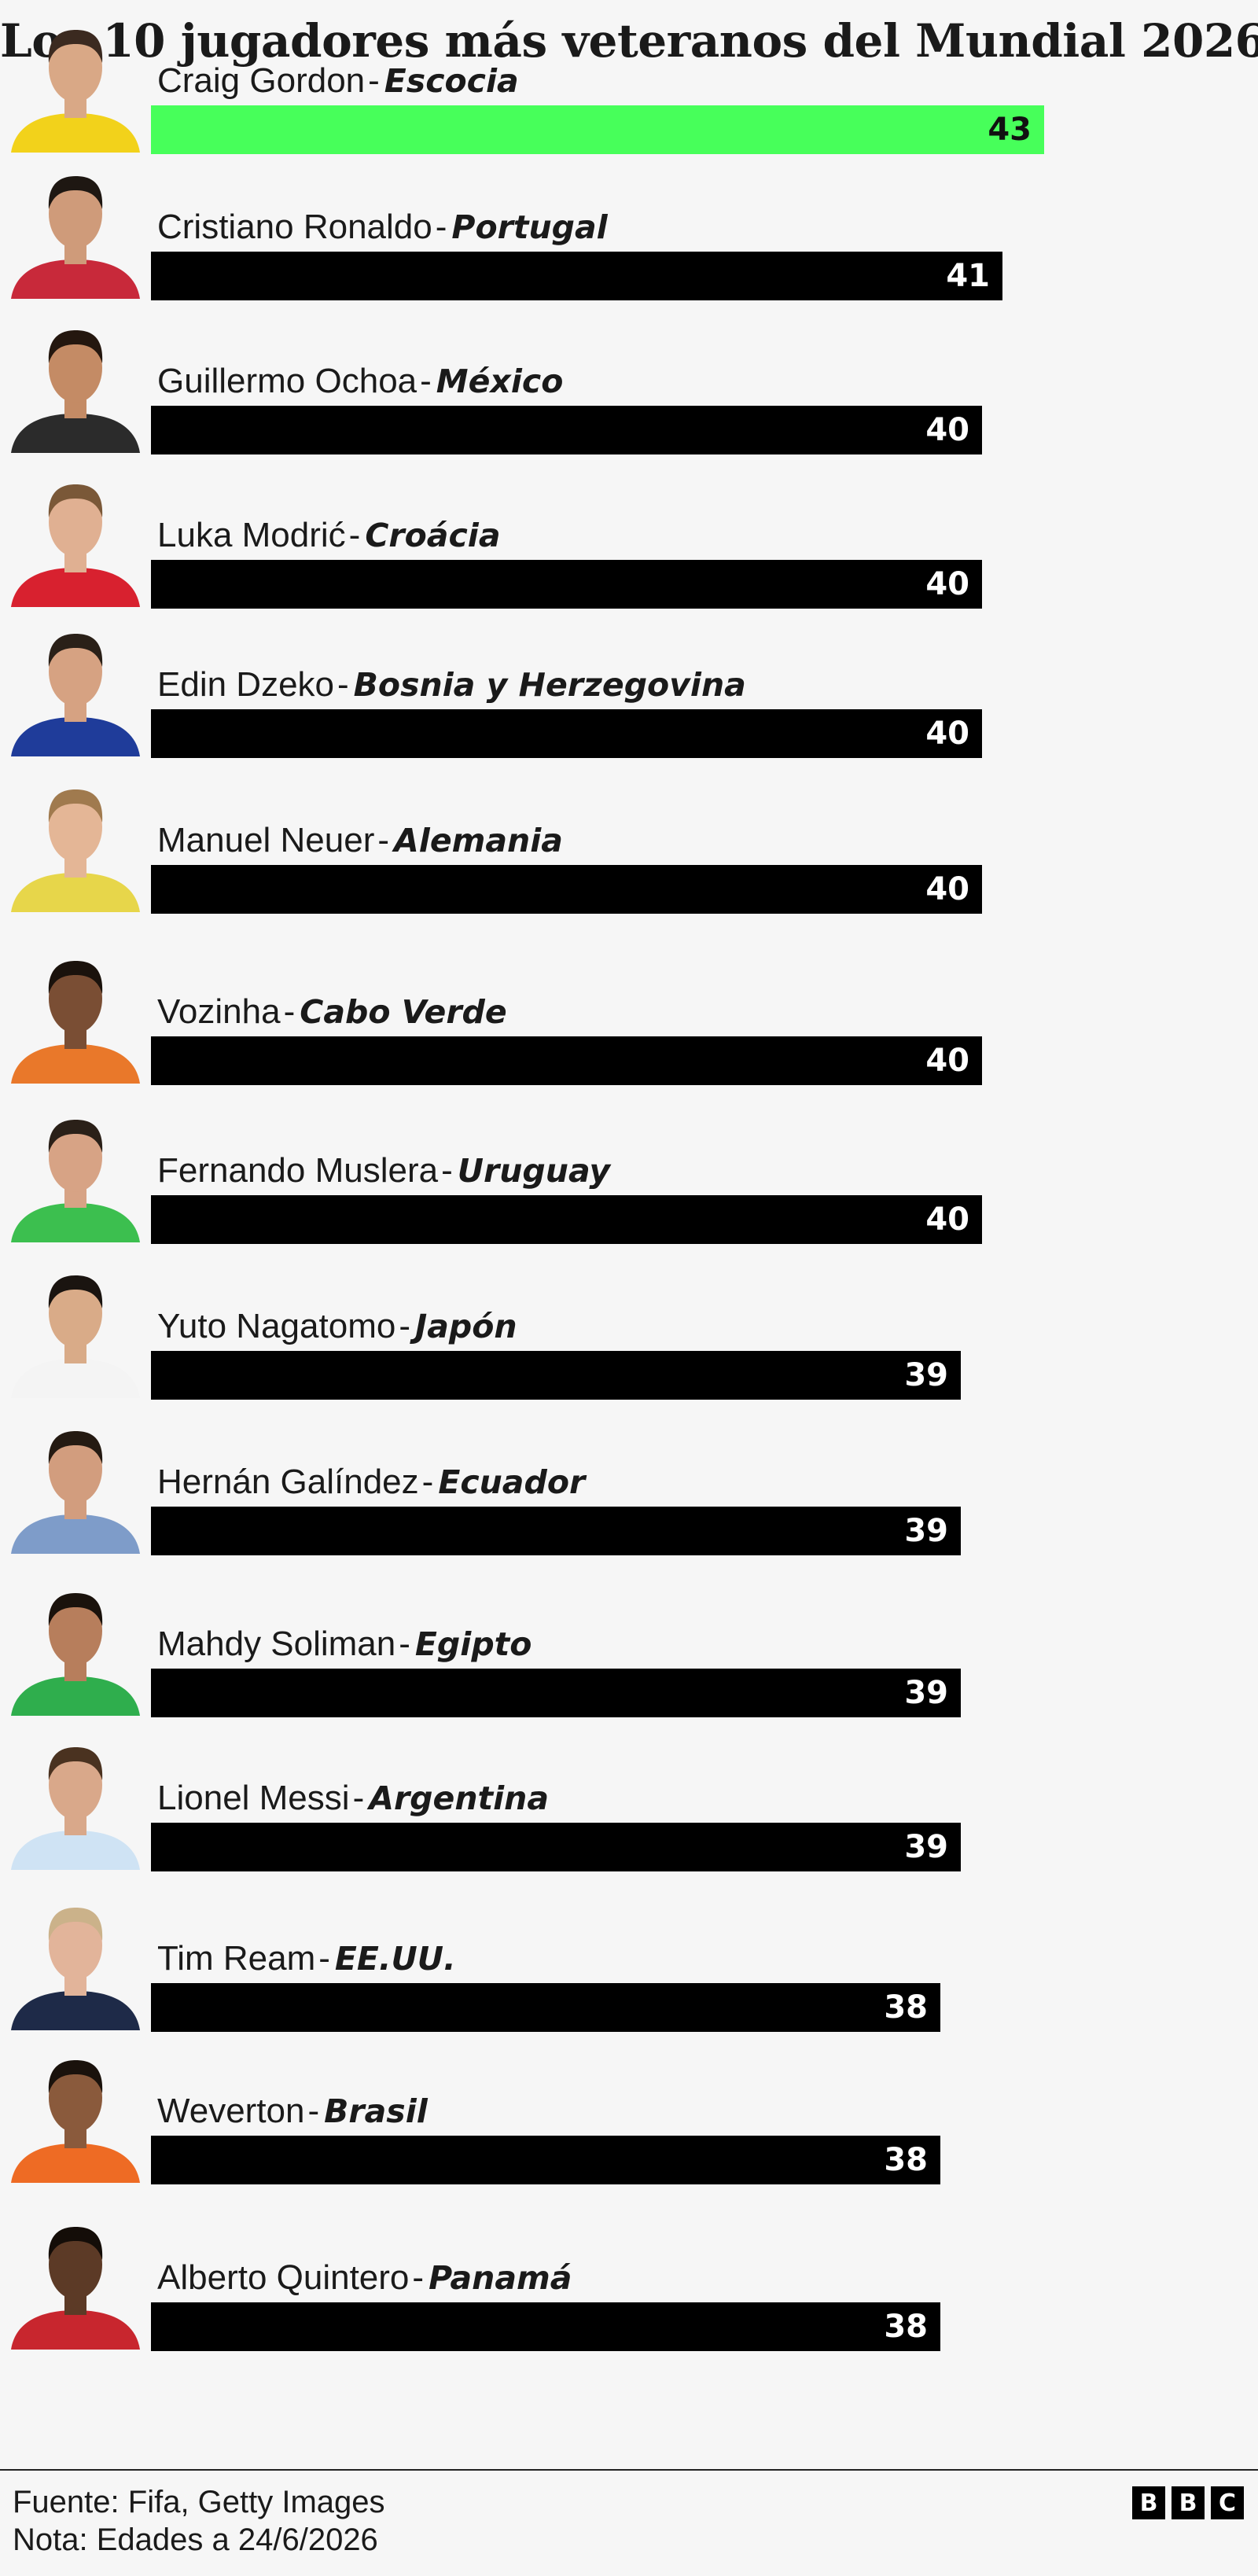 Image resolution: width=1258 pixels, height=2576 pixels. What do you see at coordinates (465, 1326) in the screenshot?
I see `player-country: Japón` at bounding box center [465, 1326].